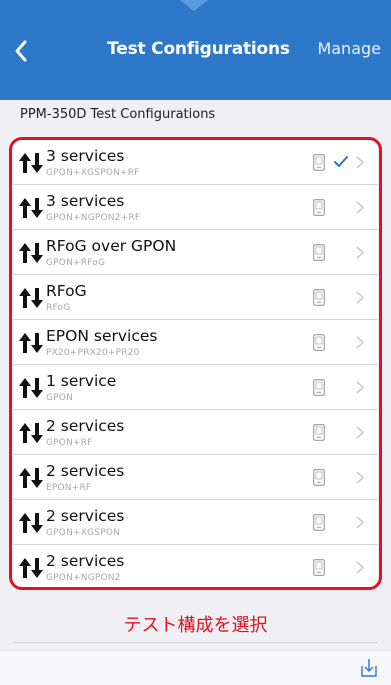 This screenshot has width=391, height=685. What do you see at coordinates (69, 488) in the screenshot?
I see `config-subtitle: EPON+RF` at bounding box center [69, 488].